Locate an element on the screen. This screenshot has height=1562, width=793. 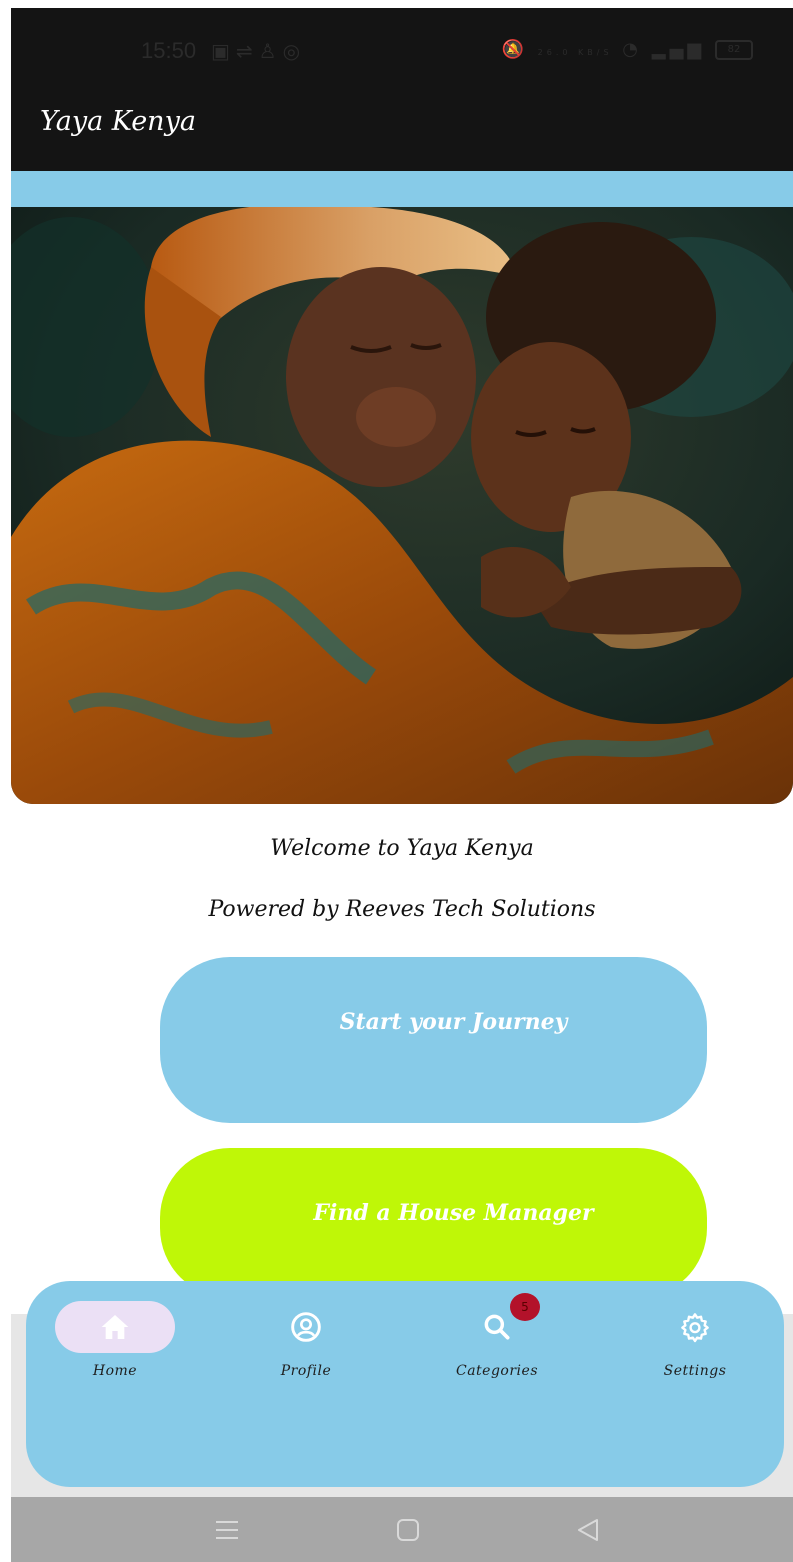
search-icon is located at coordinates (497, 1327).